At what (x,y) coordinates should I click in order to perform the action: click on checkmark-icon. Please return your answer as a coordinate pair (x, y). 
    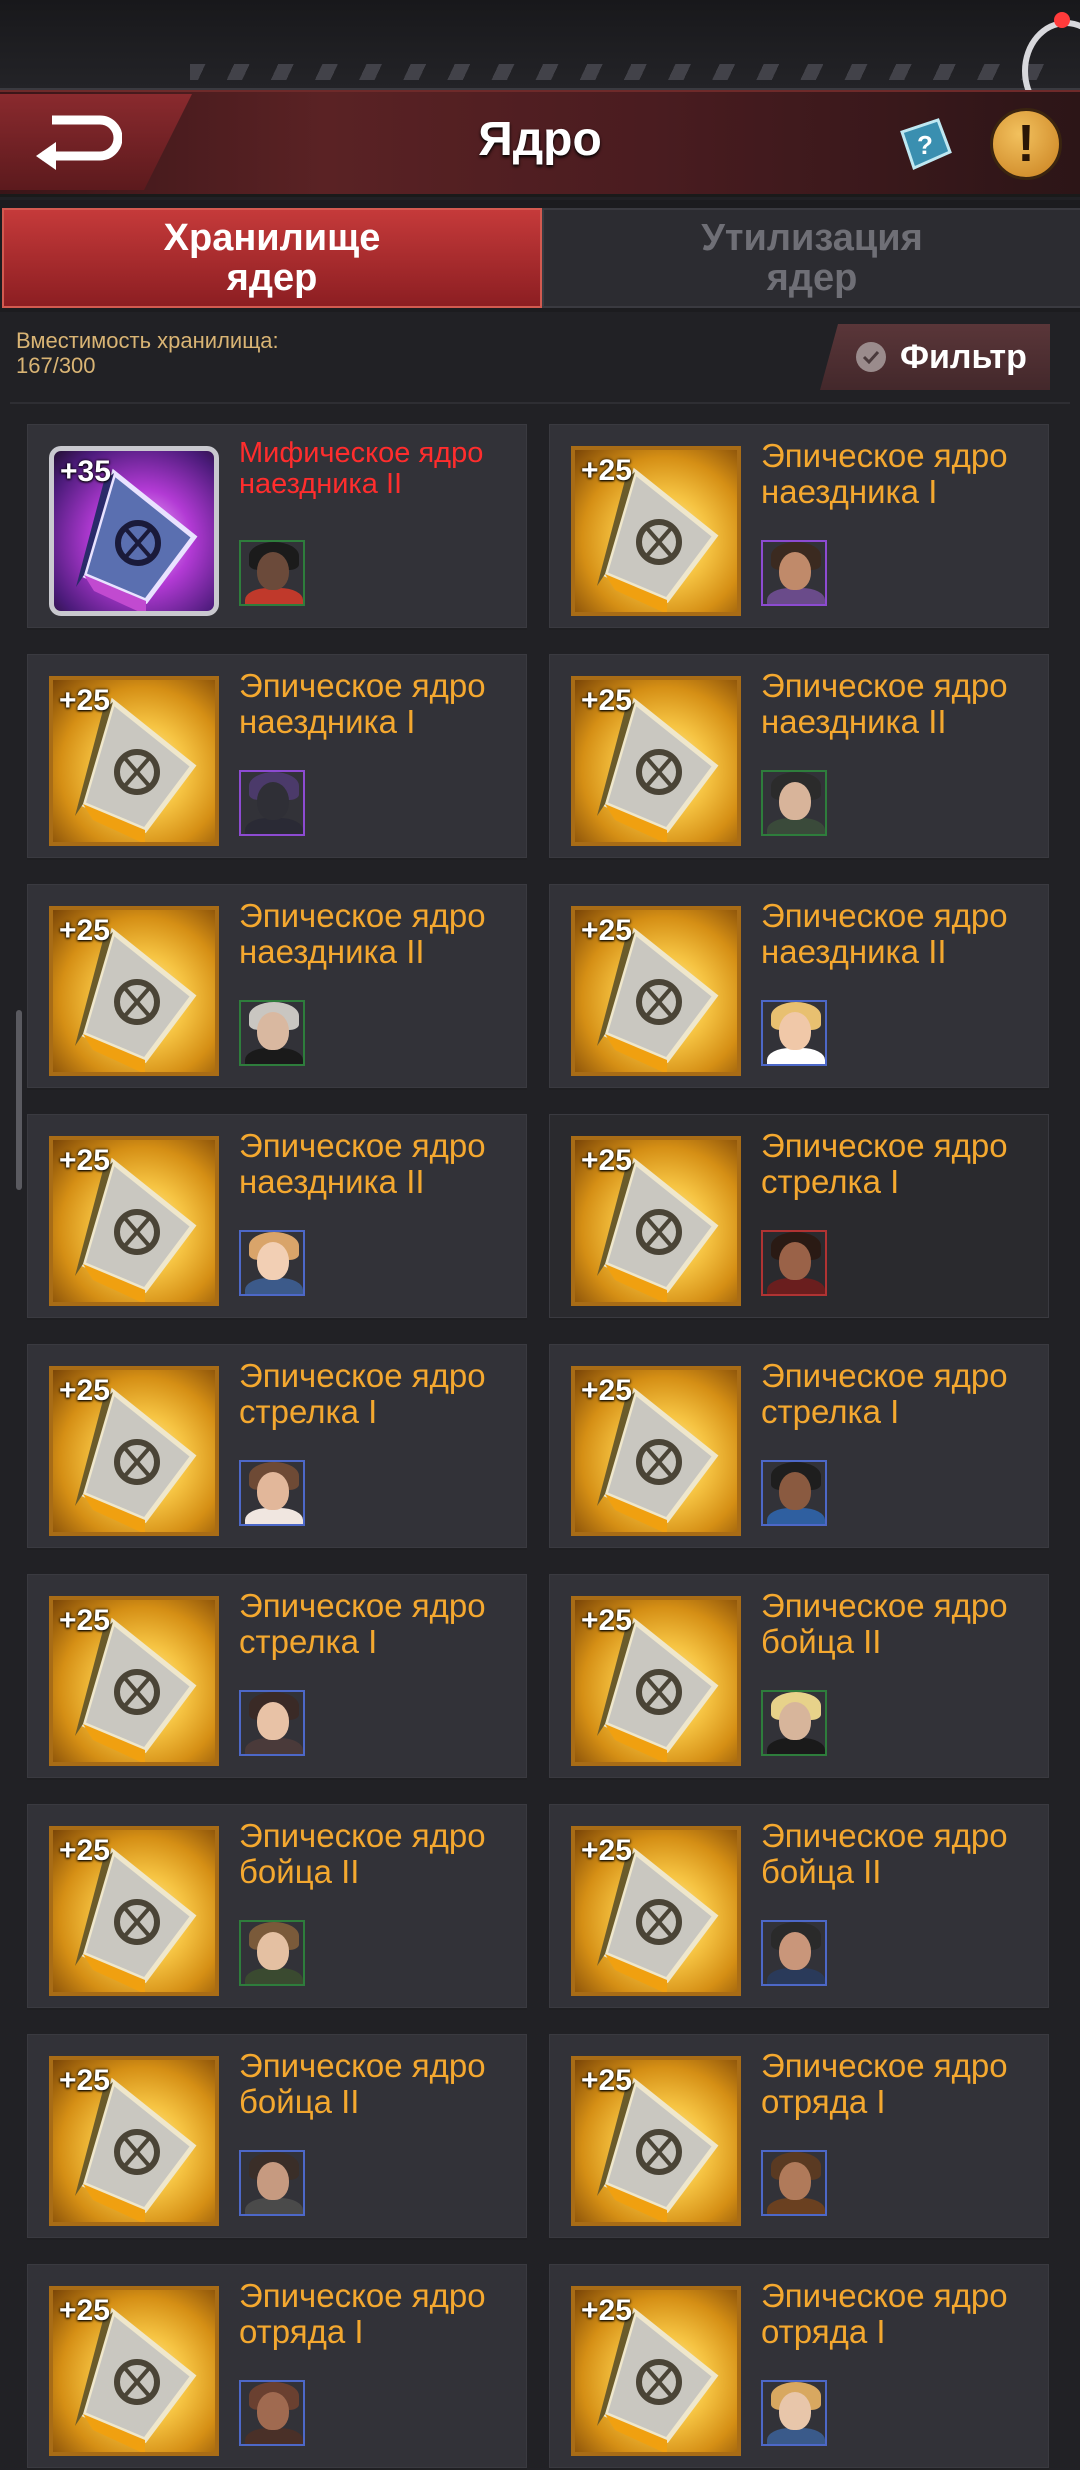
    Looking at the image, I should click on (871, 357).